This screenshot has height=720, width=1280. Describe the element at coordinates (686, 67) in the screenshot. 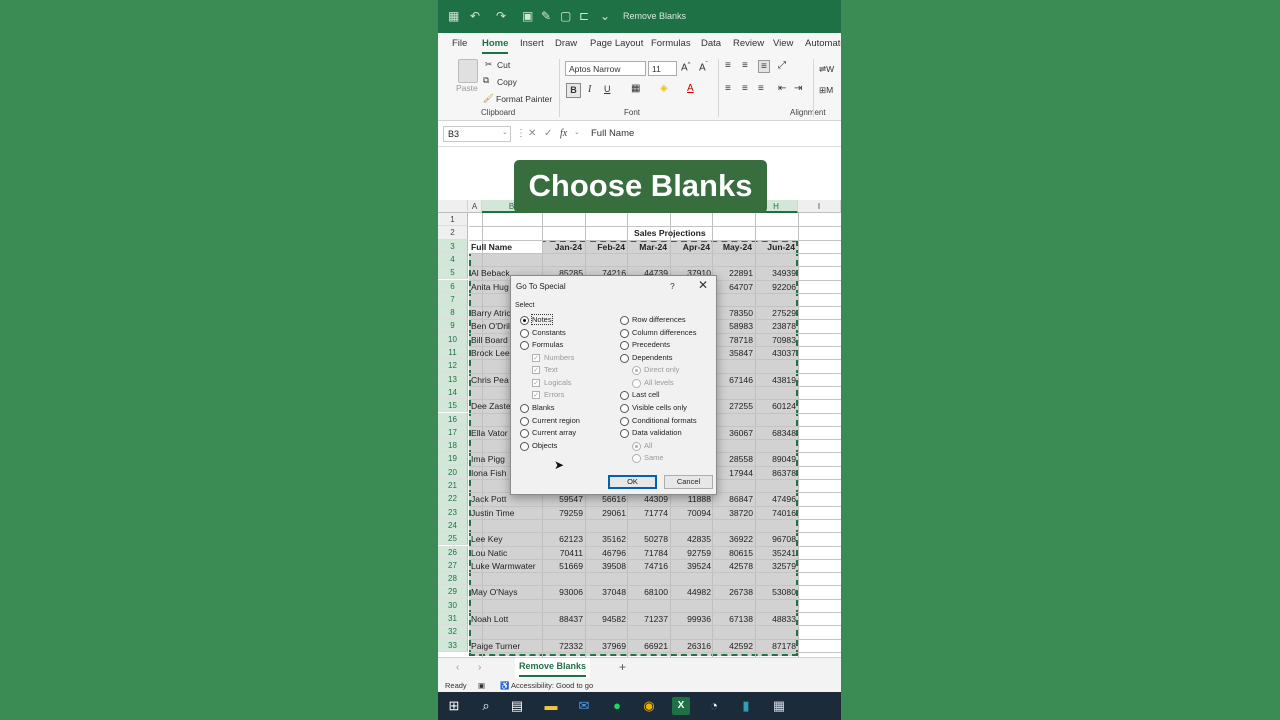

I see `grow-font-icon: A^` at that location.